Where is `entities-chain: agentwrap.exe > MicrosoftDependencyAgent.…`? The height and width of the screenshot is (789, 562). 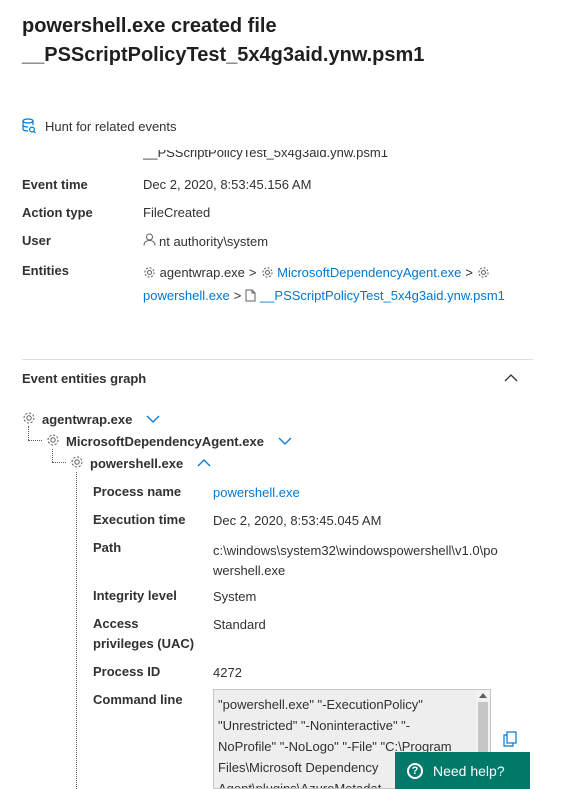
entities-chain: agentwrap.exe > MicrosoftDependencyAgent.… is located at coordinates (343, 285).